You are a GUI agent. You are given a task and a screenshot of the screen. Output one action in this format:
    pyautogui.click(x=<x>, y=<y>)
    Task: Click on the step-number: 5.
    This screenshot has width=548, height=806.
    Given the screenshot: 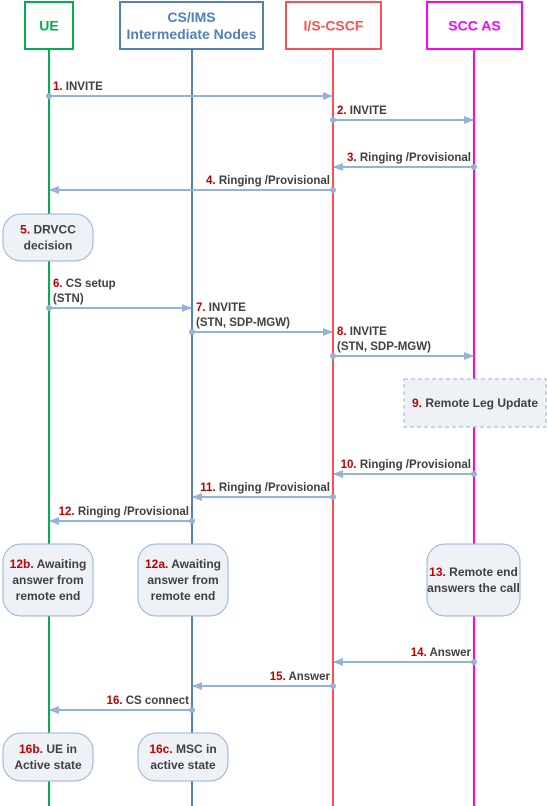 What is the action you would take?
    pyautogui.click(x=26, y=230)
    